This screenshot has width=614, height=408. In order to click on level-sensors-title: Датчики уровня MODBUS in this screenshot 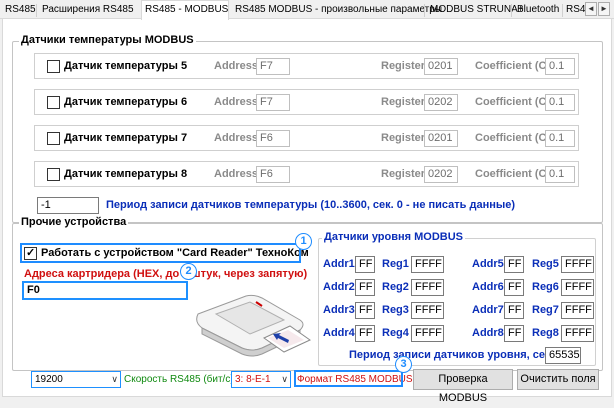, I will do `click(393, 237)`.